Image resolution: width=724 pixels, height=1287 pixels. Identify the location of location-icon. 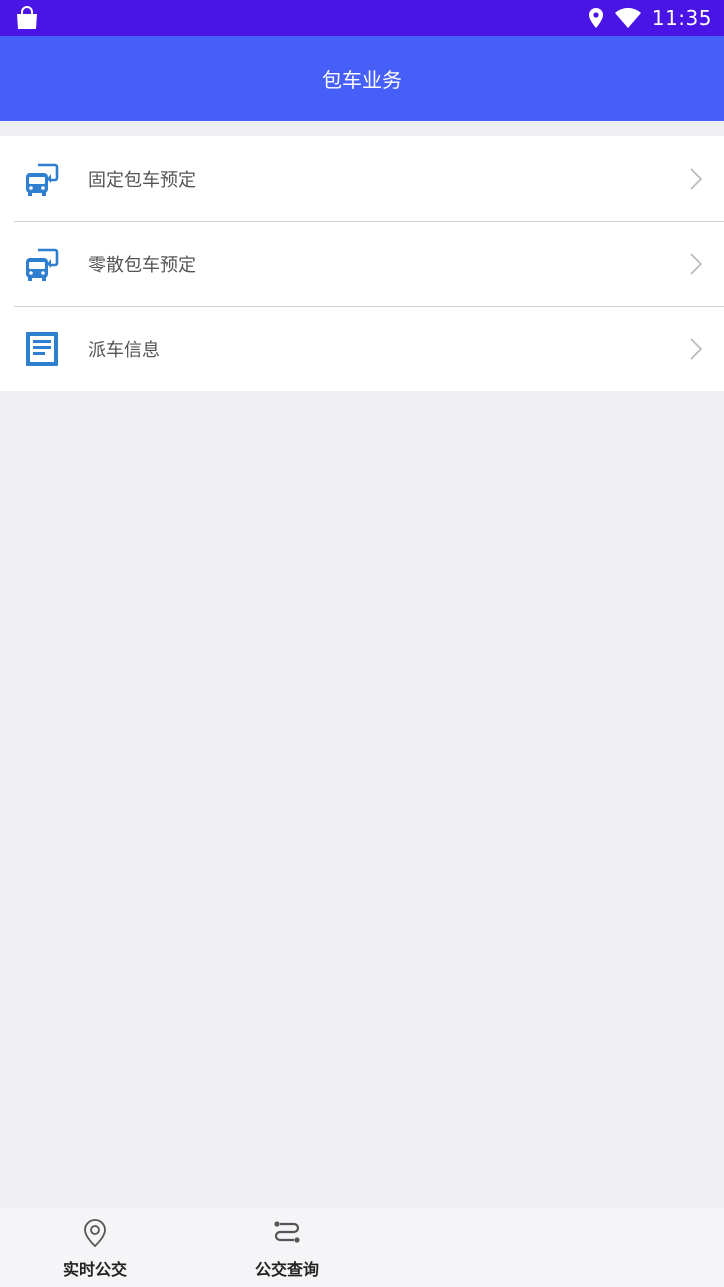
(595, 18).